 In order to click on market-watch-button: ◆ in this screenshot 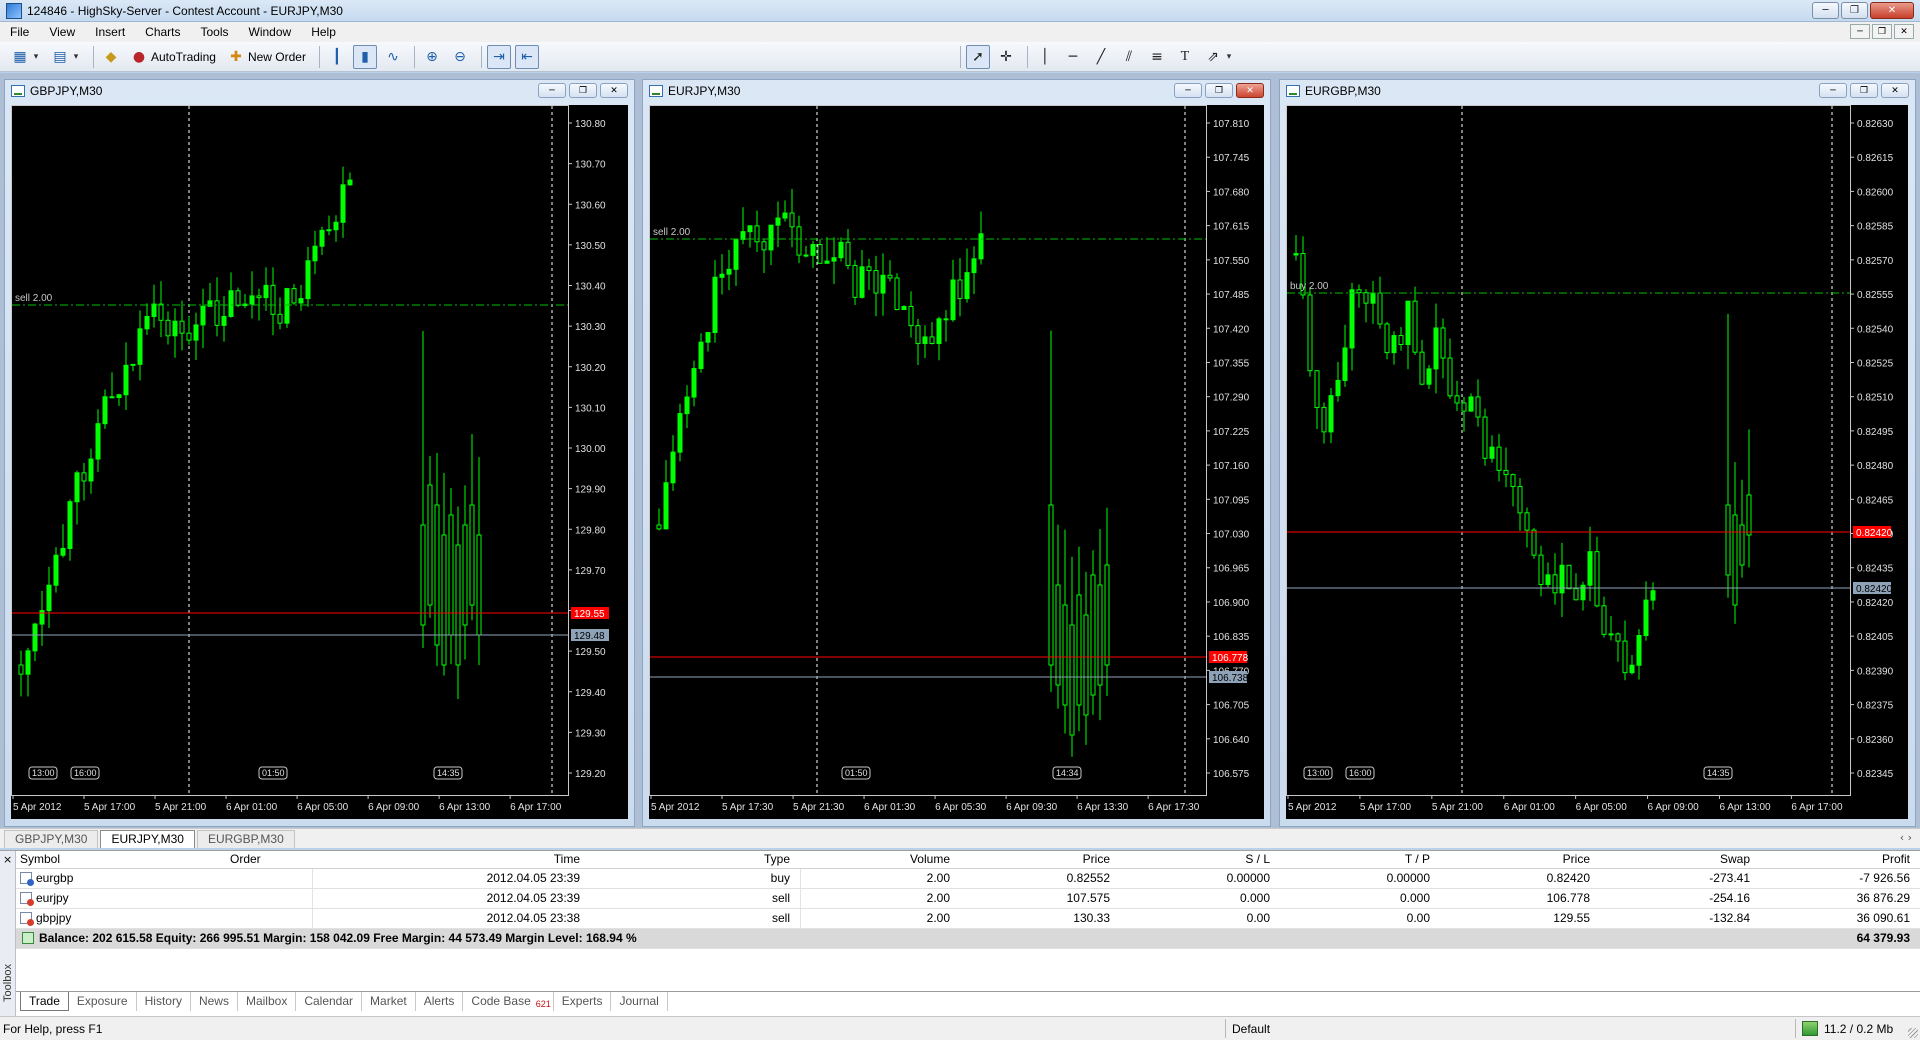, I will do `click(111, 57)`.